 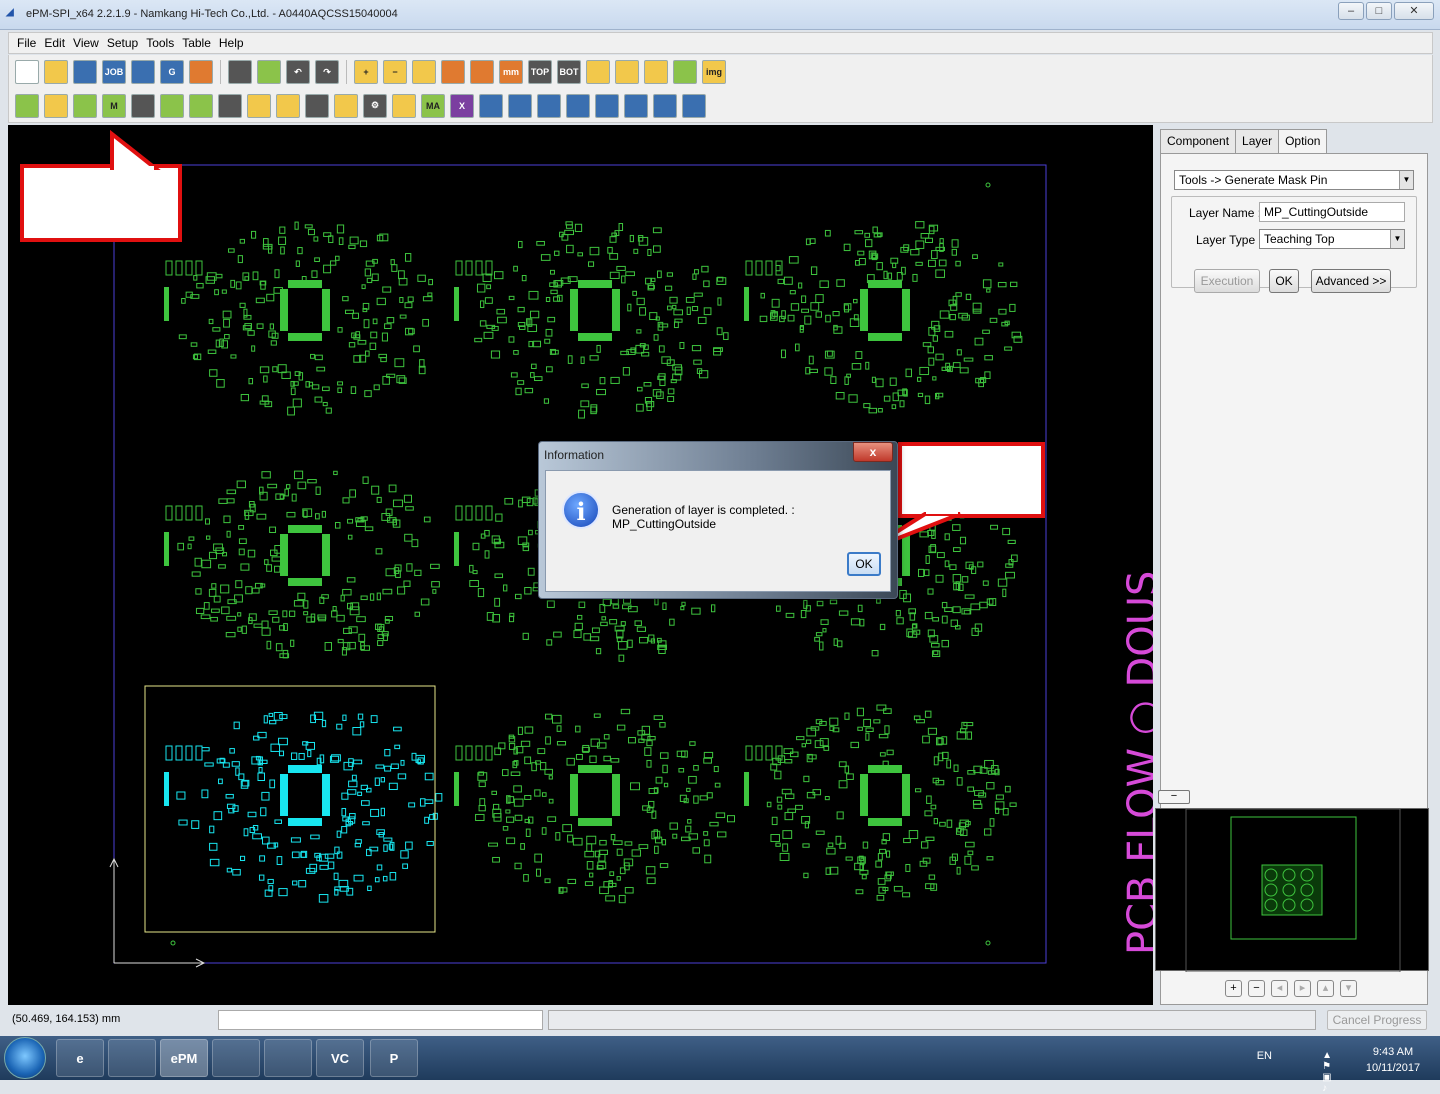 What do you see at coordinates (511, 72) in the screenshot?
I see `measure-icon: mm` at bounding box center [511, 72].